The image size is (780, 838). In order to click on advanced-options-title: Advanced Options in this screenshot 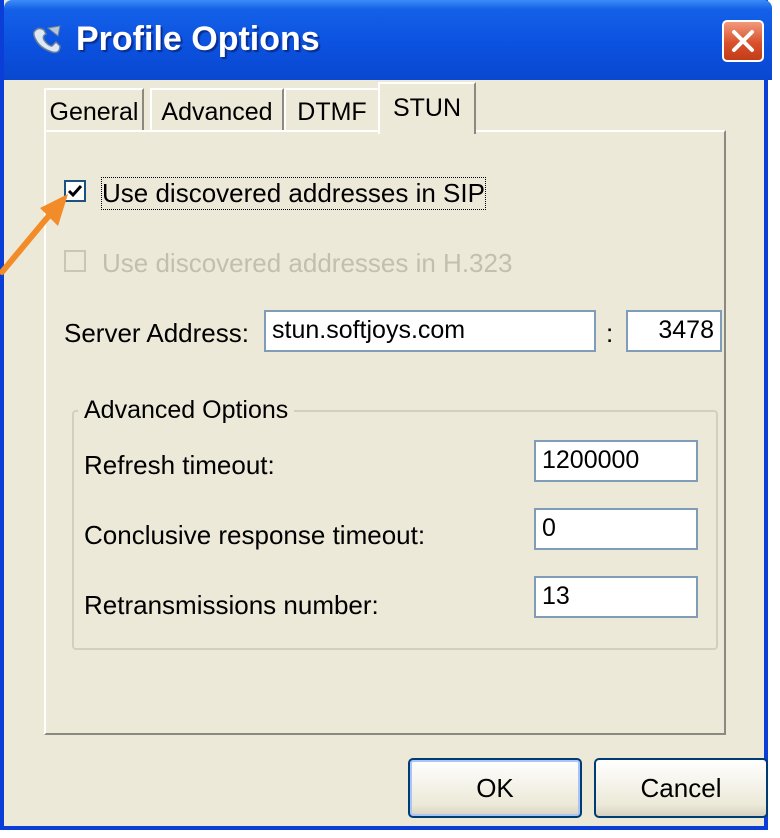, I will do `click(186, 410)`.